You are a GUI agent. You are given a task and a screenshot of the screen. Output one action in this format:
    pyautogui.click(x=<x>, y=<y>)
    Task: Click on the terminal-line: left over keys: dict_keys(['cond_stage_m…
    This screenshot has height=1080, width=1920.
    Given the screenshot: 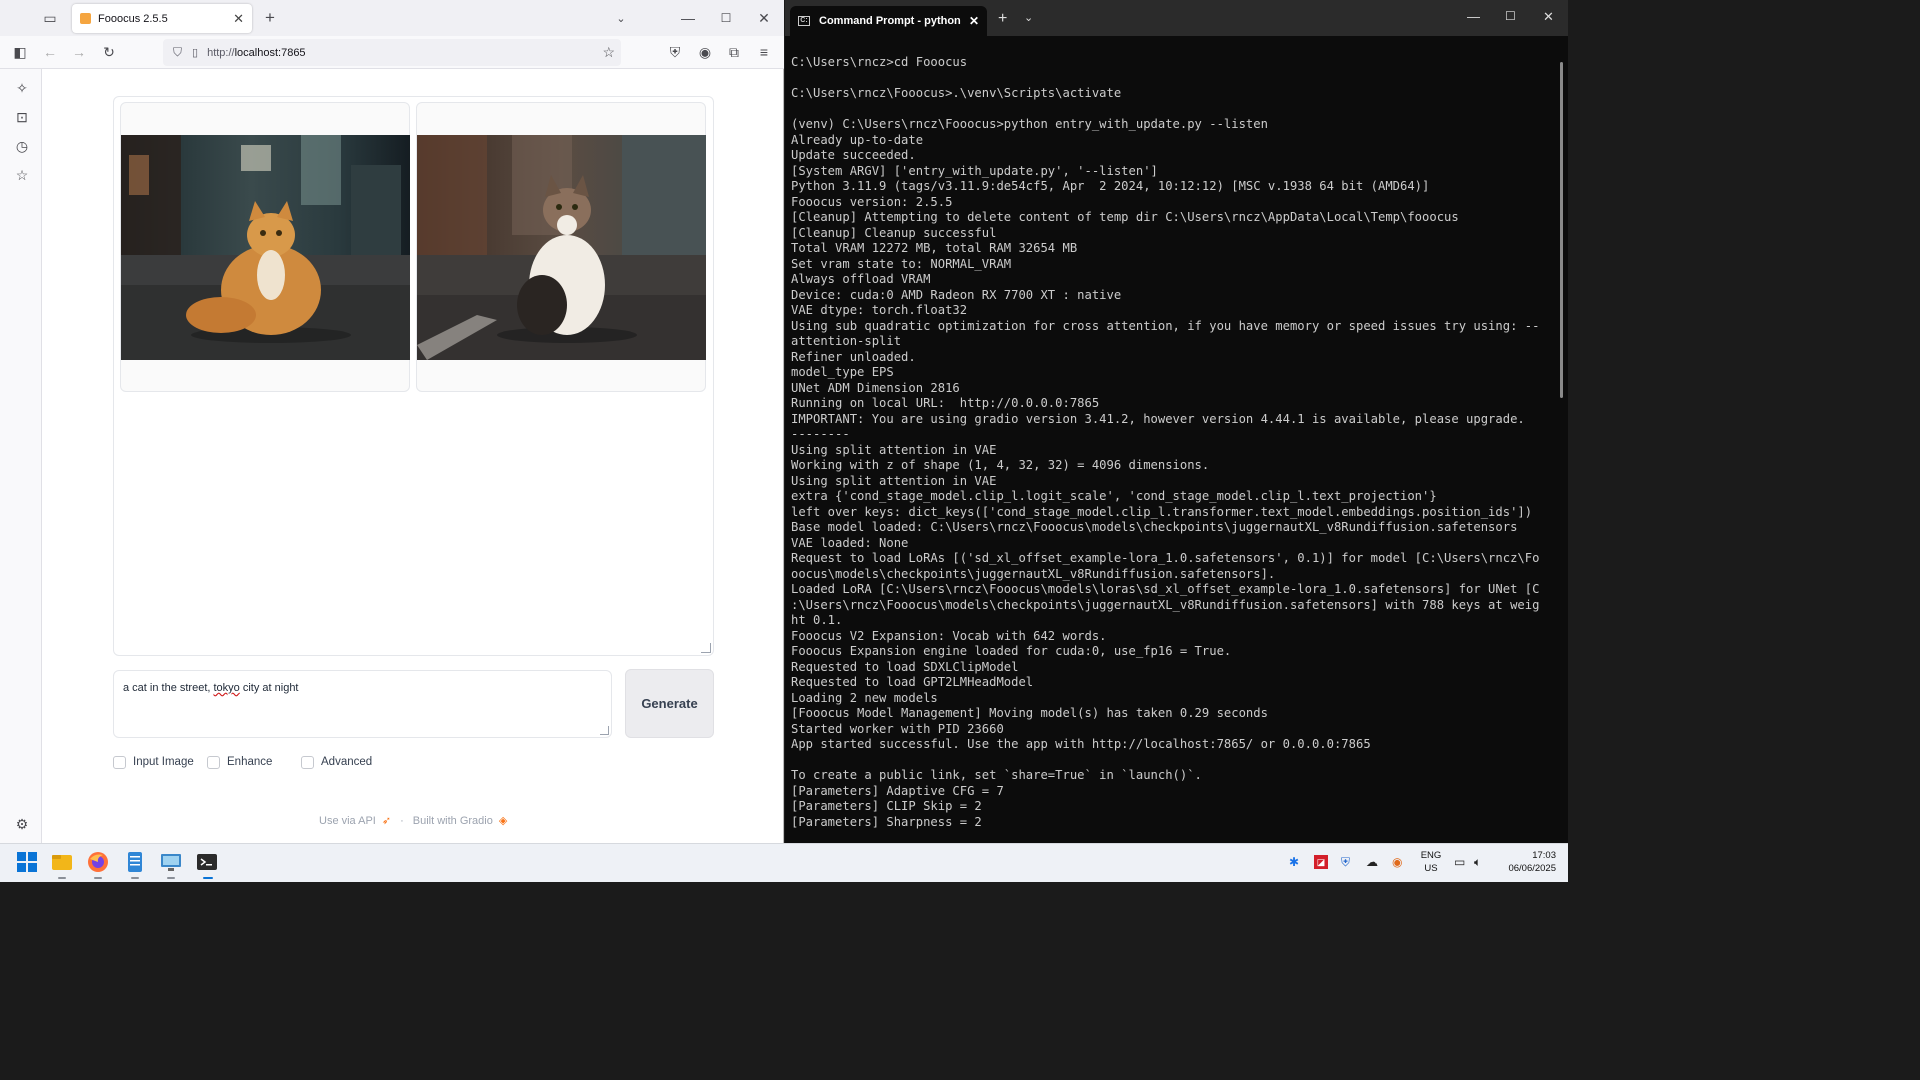 What is the action you would take?
    pyautogui.click(x=1162, y=511)
    